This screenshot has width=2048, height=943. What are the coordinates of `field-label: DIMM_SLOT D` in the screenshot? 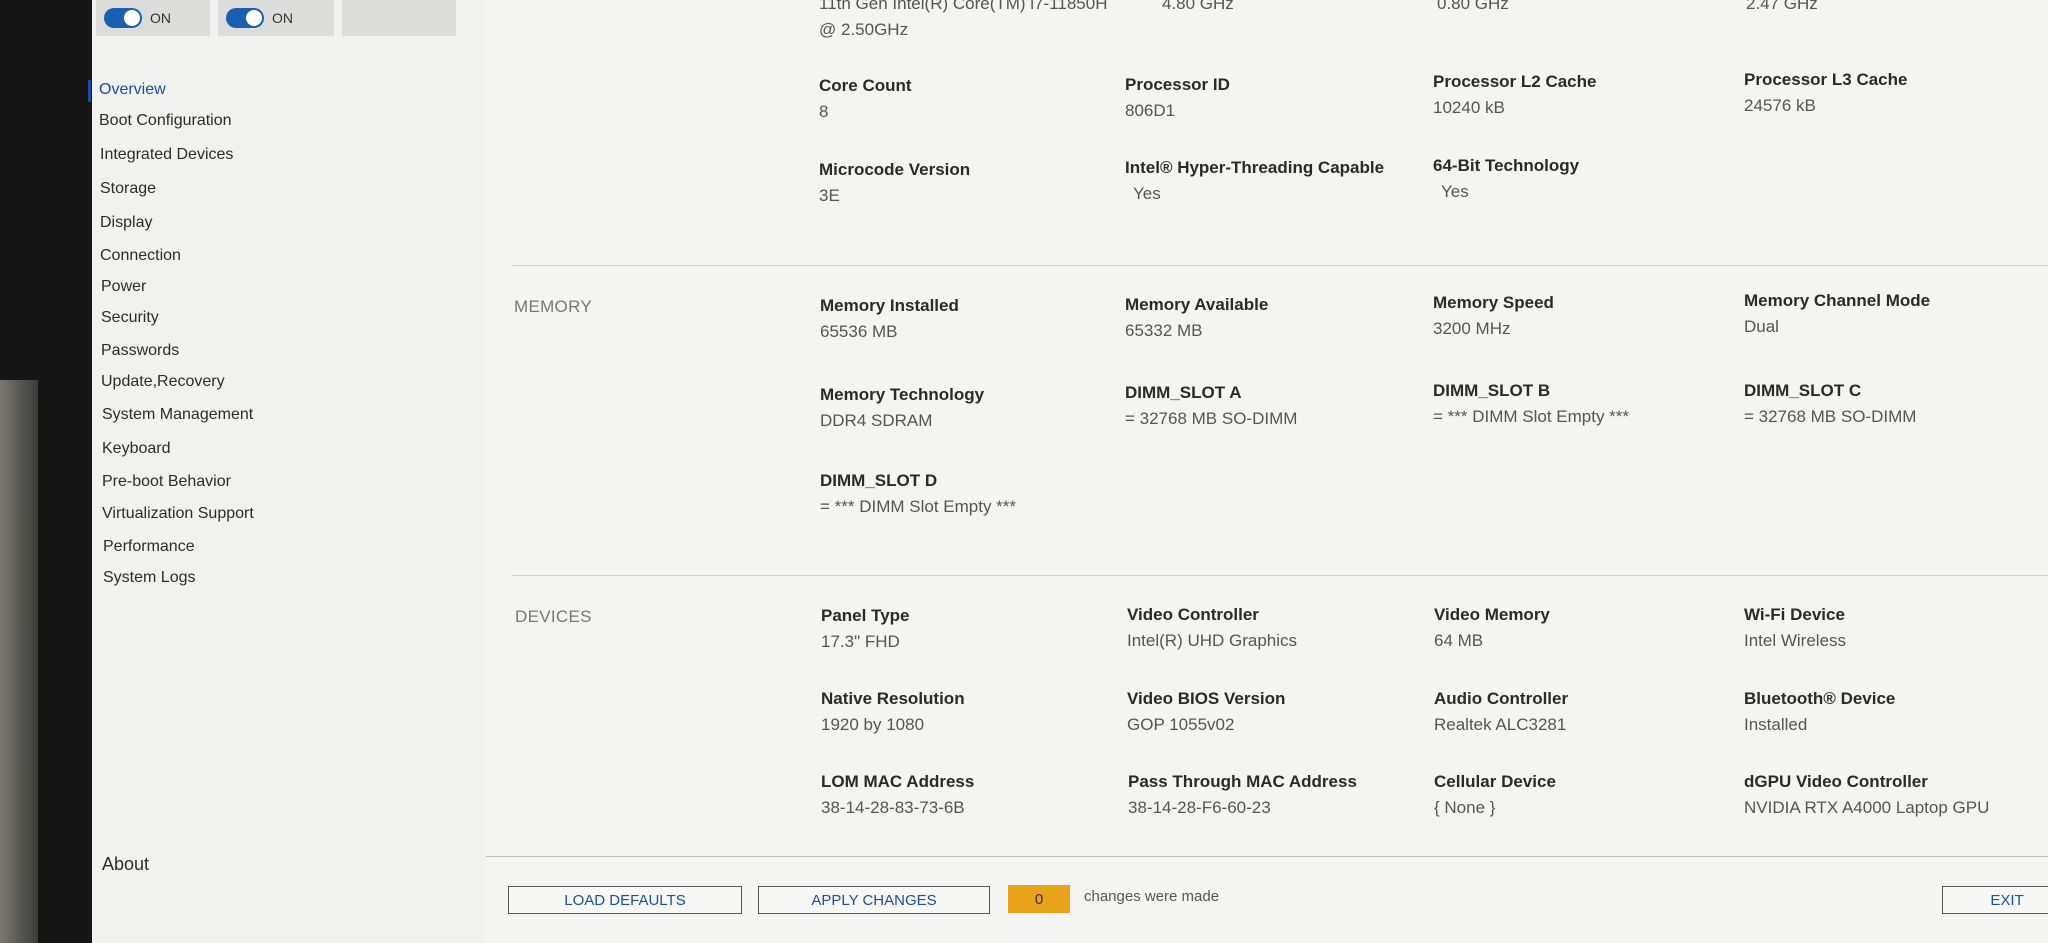 It's located at (879, 480).